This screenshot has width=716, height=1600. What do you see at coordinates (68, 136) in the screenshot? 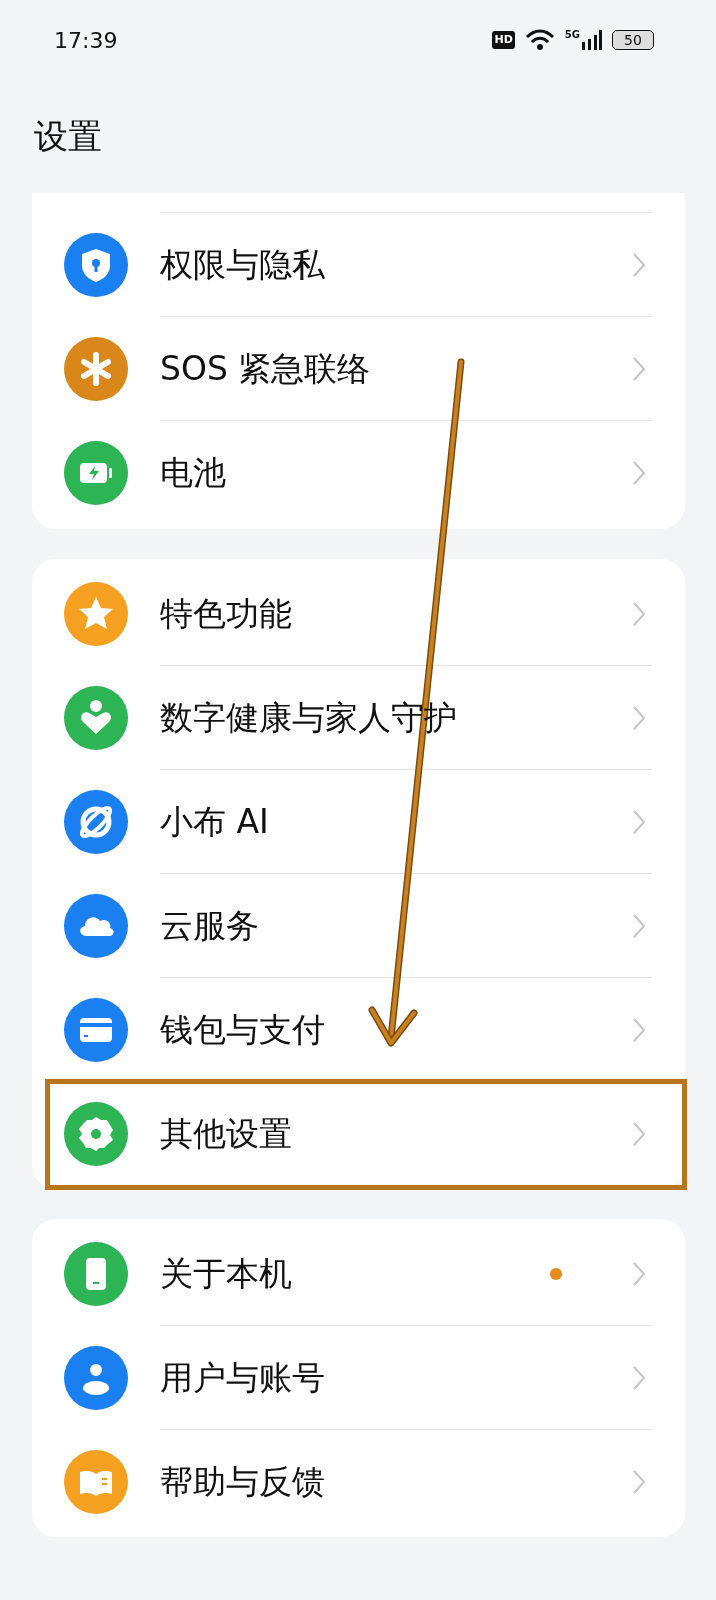
I see `page-title: 设置` at bounding box center [68, 136].